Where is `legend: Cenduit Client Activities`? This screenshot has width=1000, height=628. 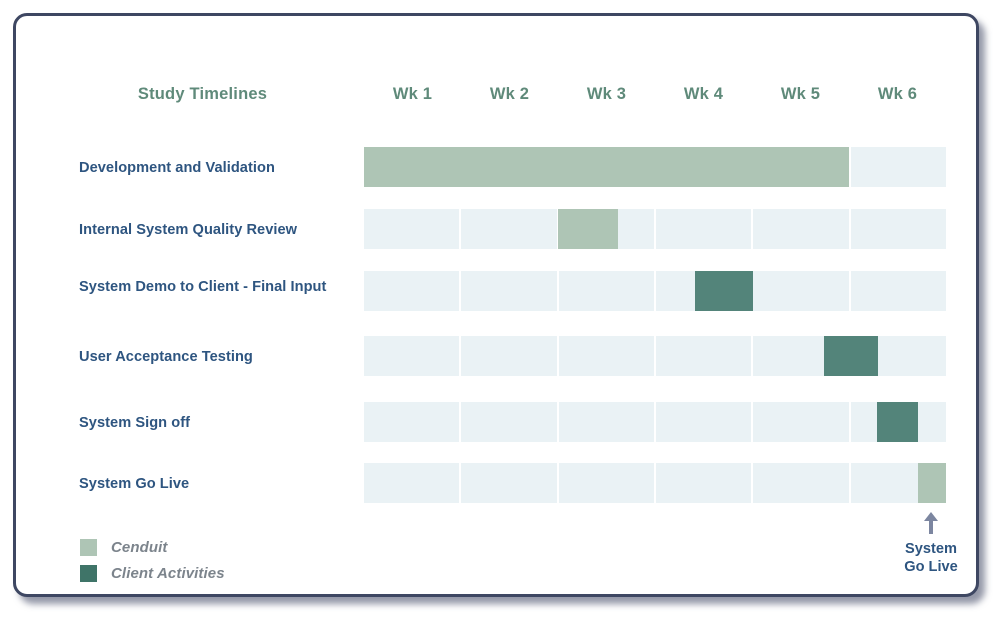 legend: Cenduit Client Activities is located at coordinates (152, 560).